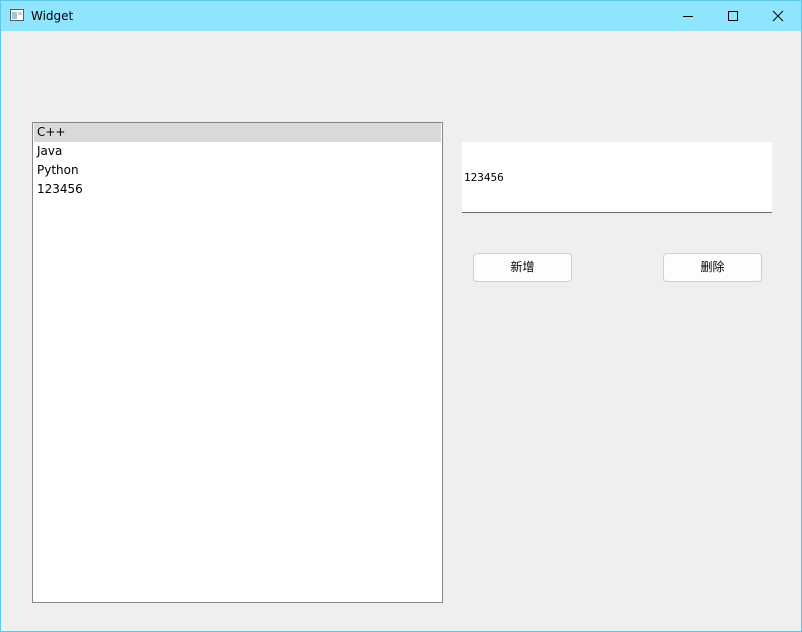 The width and height of the screenshot is (802, 632). What do you see at coordinates (237, 132) in the screenshot?
I see `list-item: C++` at bounding box center [237, 132].